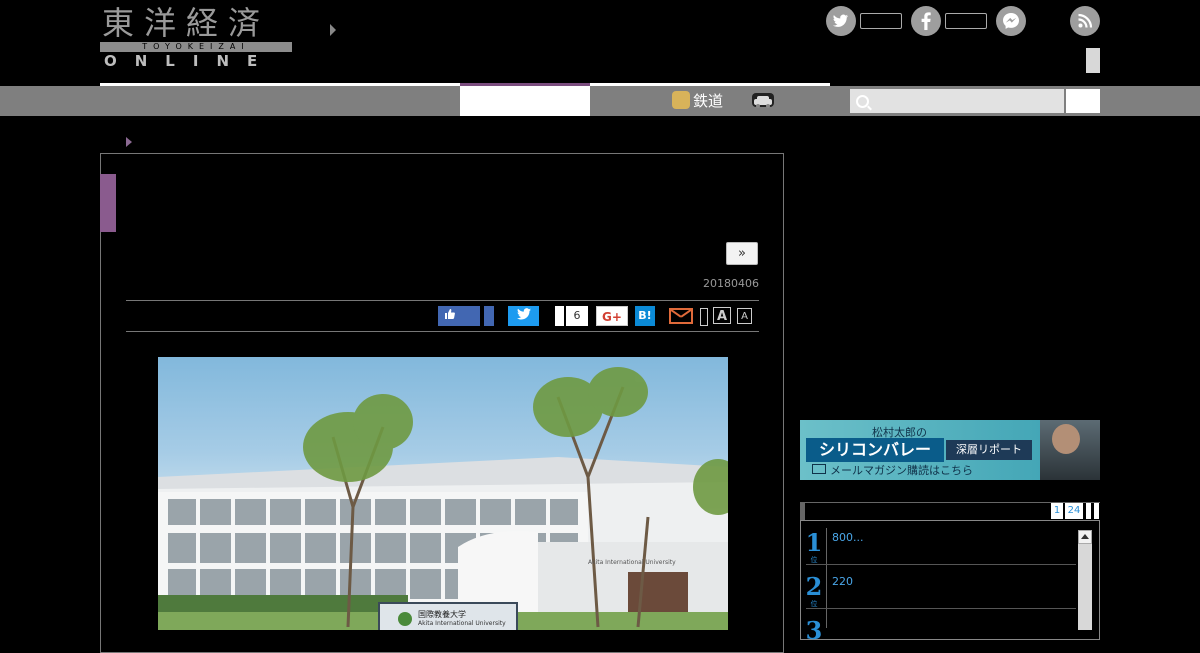 This screenshot has height=653, width=1200. What do you see at coordinates (802, 511) in the screenshot?
I see `ranking-tab` at bounding box center [802, 511].